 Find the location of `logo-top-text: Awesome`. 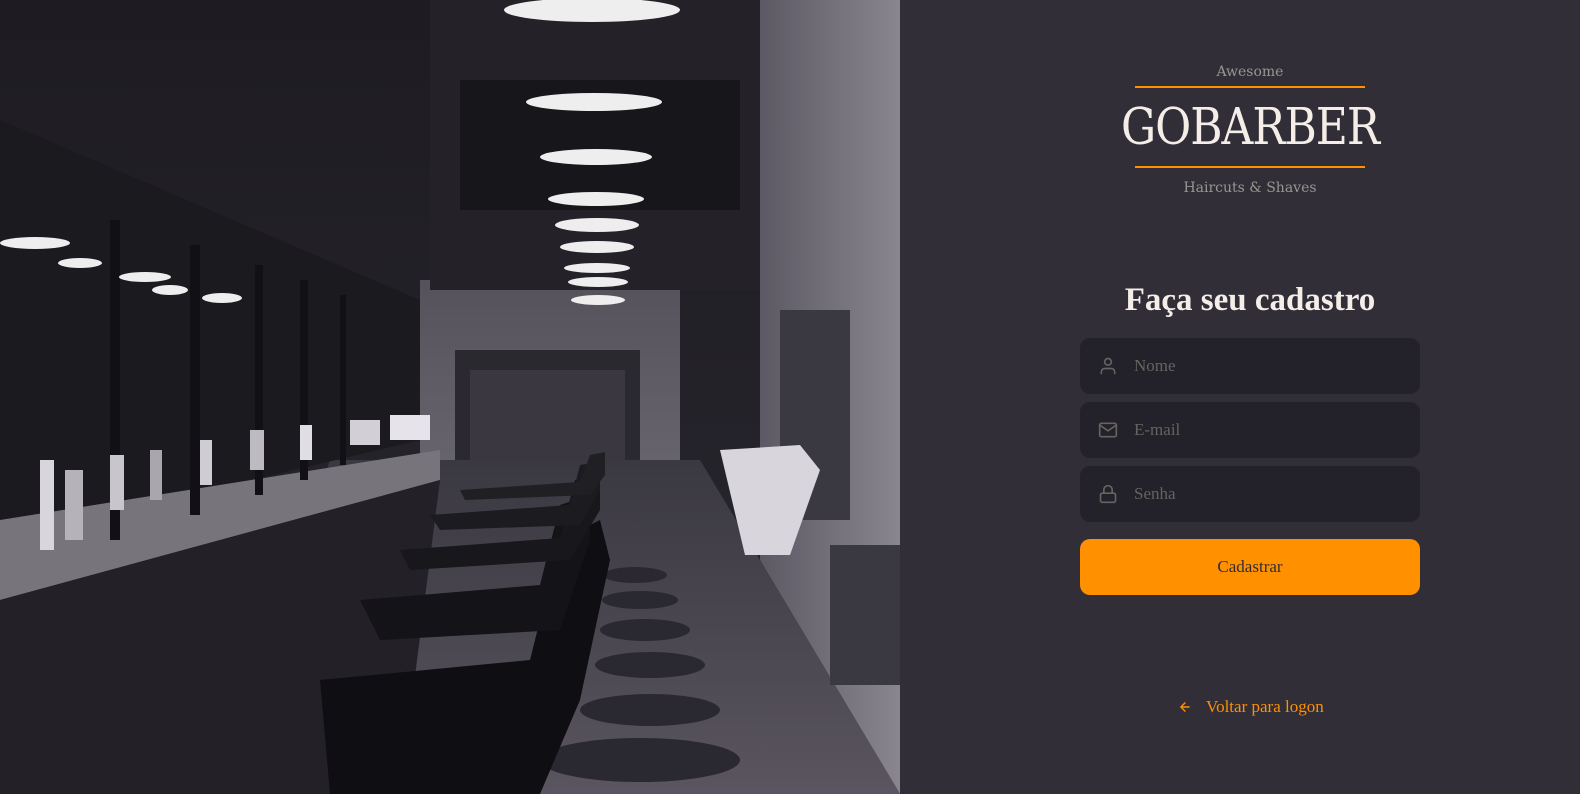

logo-top-text: Awesome is located at coordinates (1250, 72).